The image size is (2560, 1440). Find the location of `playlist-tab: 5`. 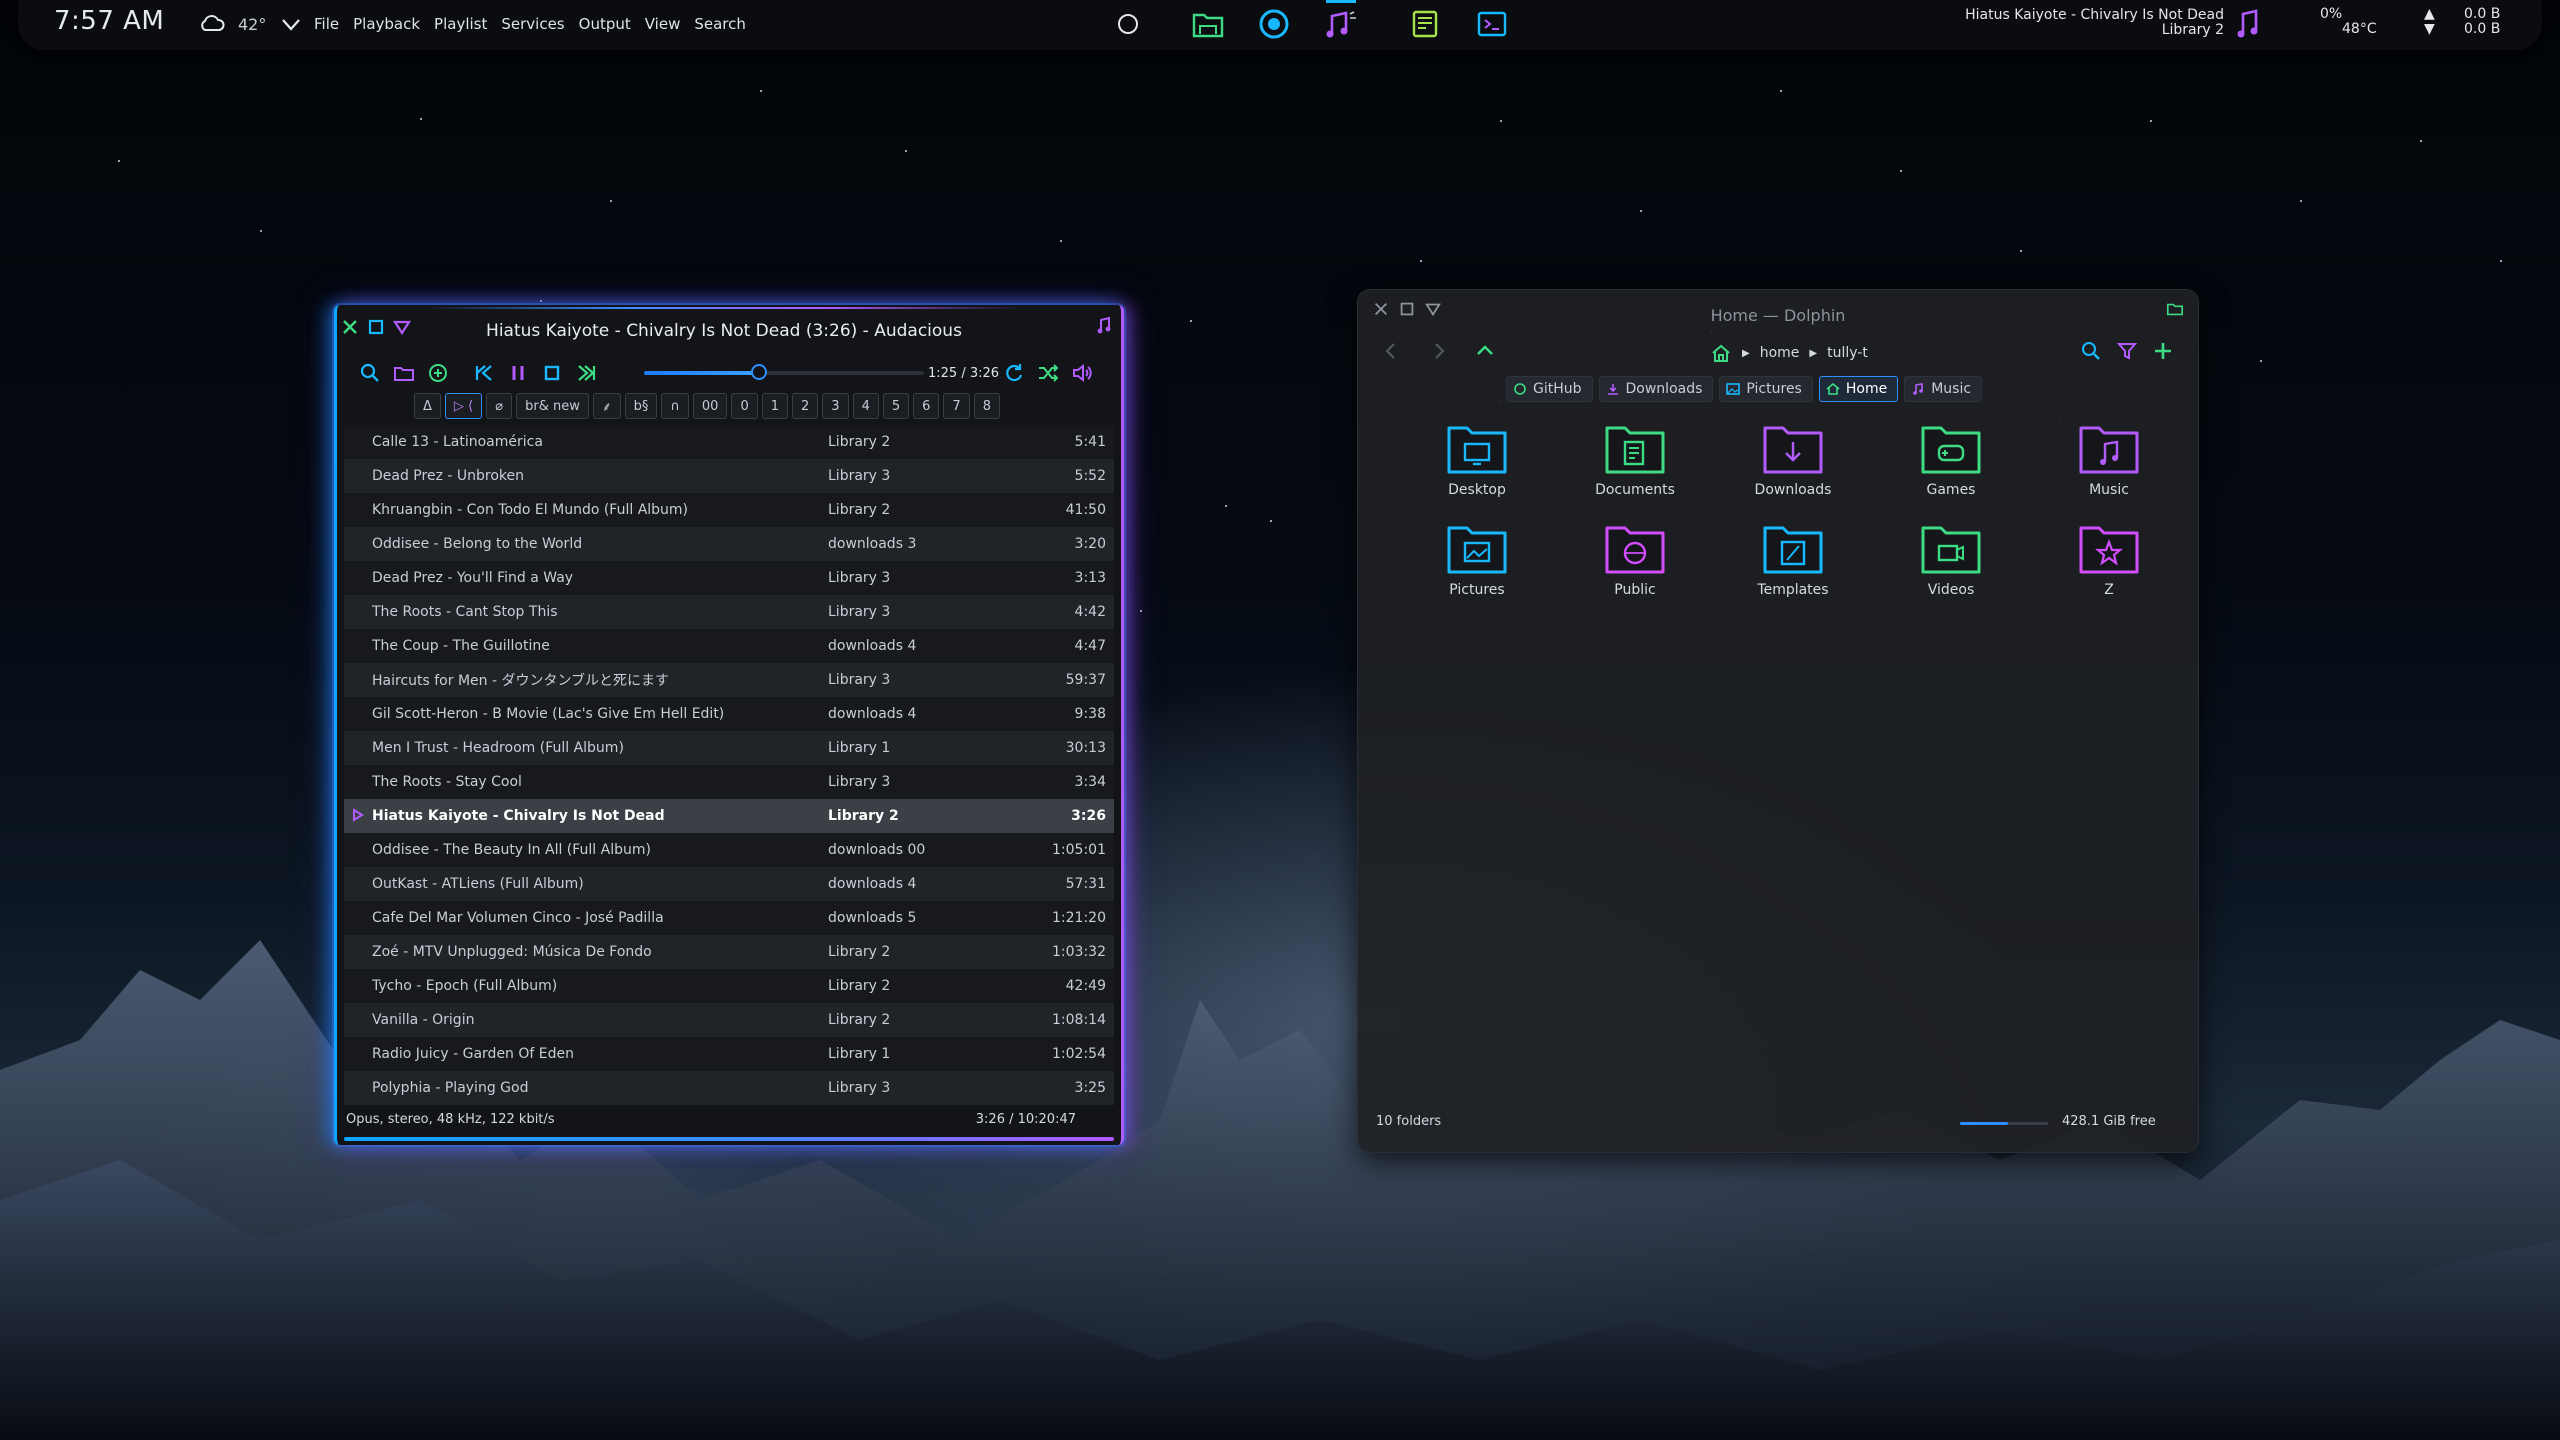

playlist-tab: 5 is located at coordinates (896, 406).